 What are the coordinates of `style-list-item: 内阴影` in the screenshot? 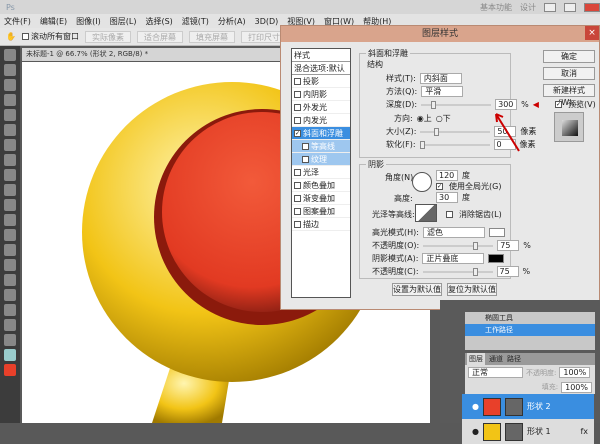 It's located at (321, 94).